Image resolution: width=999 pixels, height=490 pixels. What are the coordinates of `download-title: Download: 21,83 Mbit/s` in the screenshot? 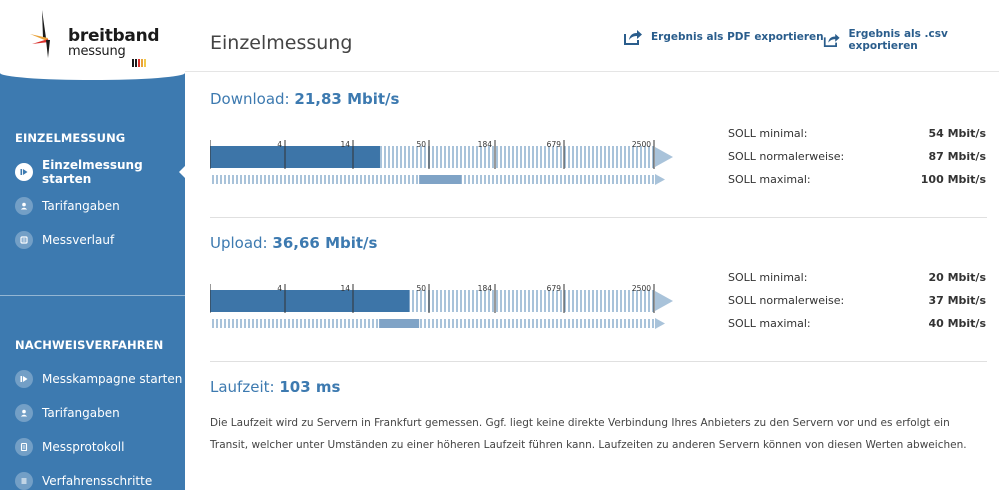 It's located at (304, 99).